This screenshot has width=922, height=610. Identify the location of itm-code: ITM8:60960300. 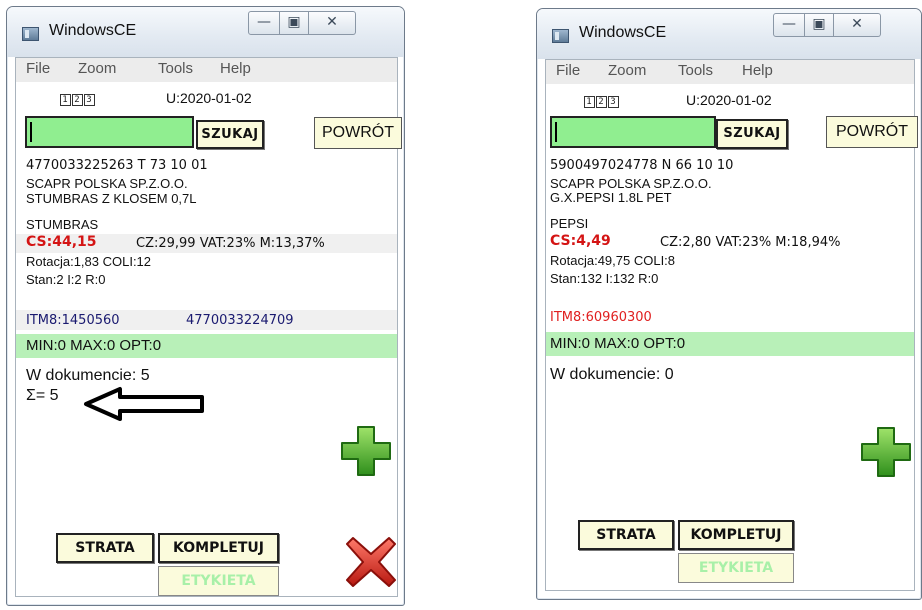
(601, 317).